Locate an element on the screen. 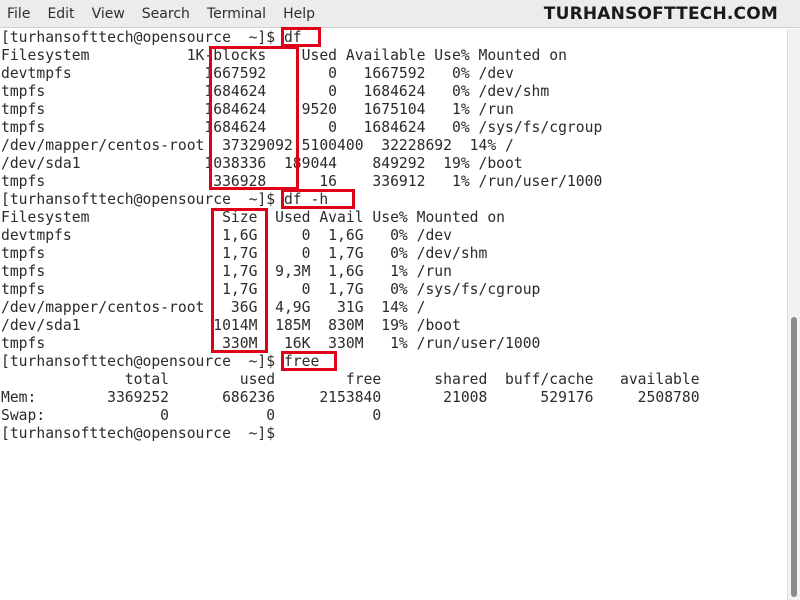  terminal-line: [turhansofttech@opensource ~]$ df -h is located at coordinates (165, 199).